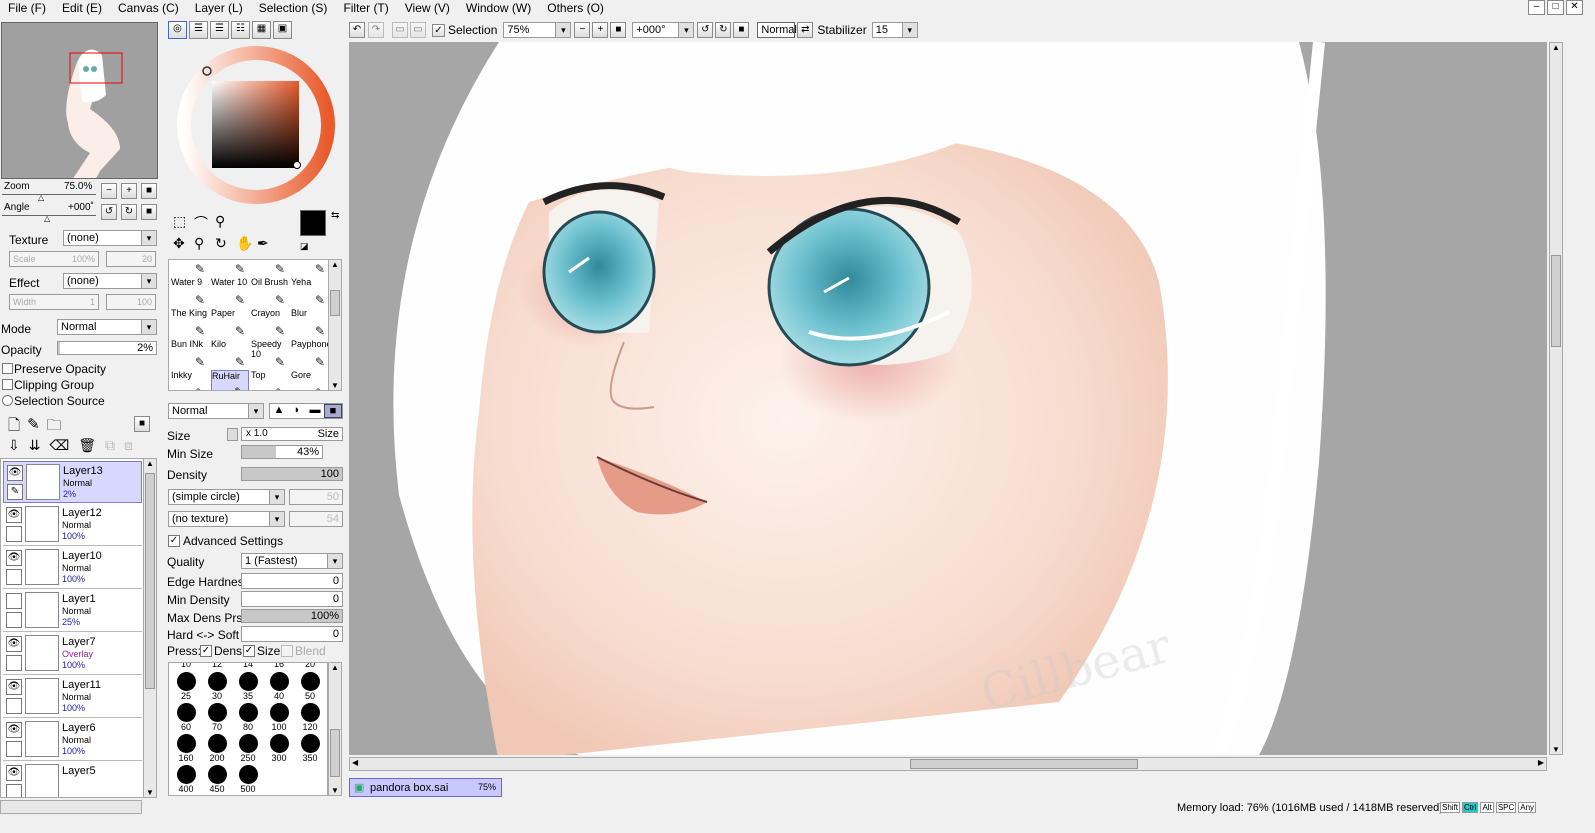 The width and height of the screenshot is (1595, 833). I want to click on menu-view: View (V), so click(427, 8).